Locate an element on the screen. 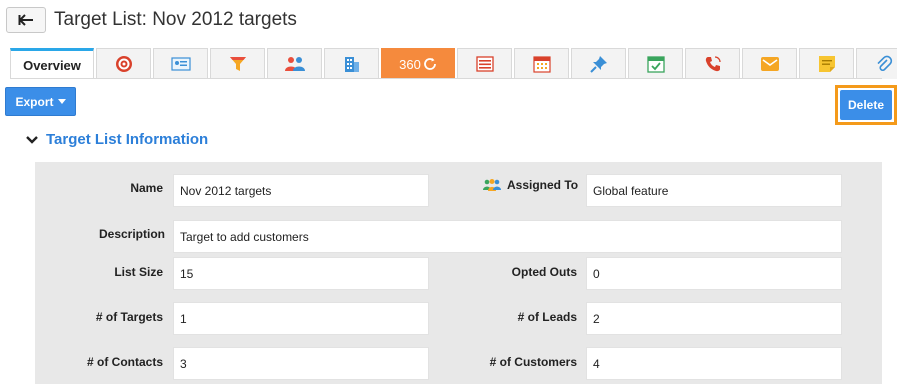  tab-people is located at coordinates (294, 63).